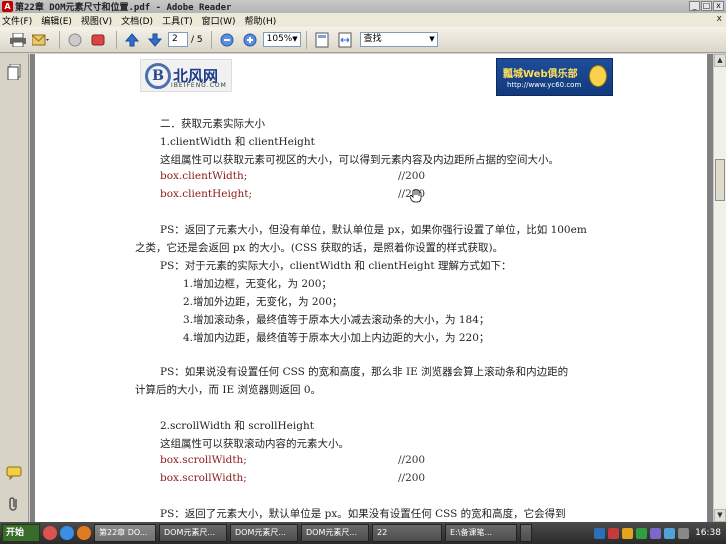 Image resolution: width=726 pixels, height=544 pixels. I want to click on paragraph-line: 计算后的大小，而 IE 浏览器则返回 0。, so click(228, 390).